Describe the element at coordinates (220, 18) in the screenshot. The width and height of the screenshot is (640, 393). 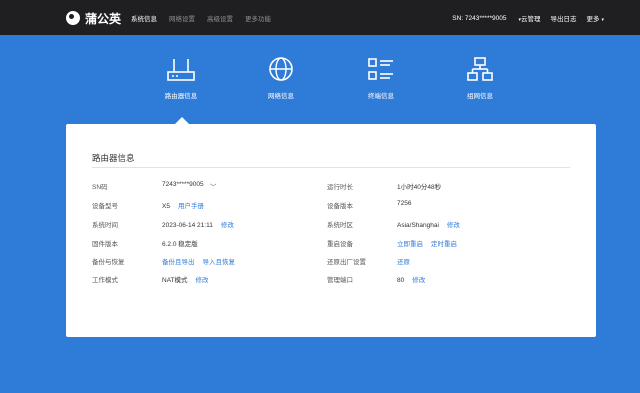
I see `nav-item-advanced-settings: 高级设置` at that location.